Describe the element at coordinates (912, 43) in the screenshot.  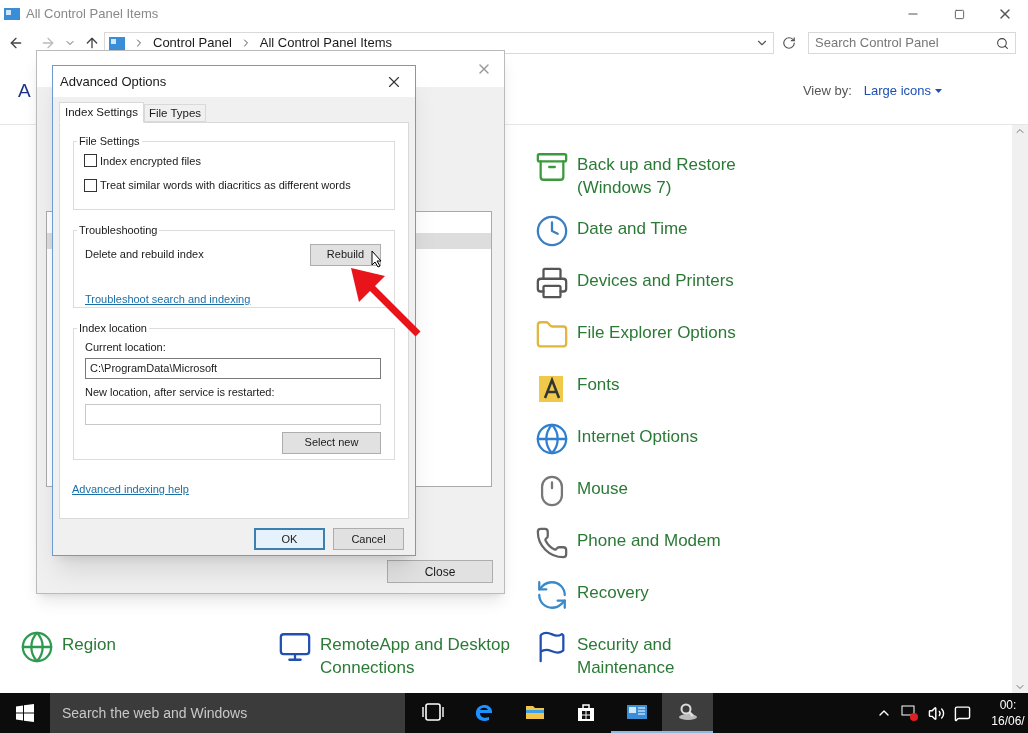
I see `search-field: Search Control Panel` at that location.